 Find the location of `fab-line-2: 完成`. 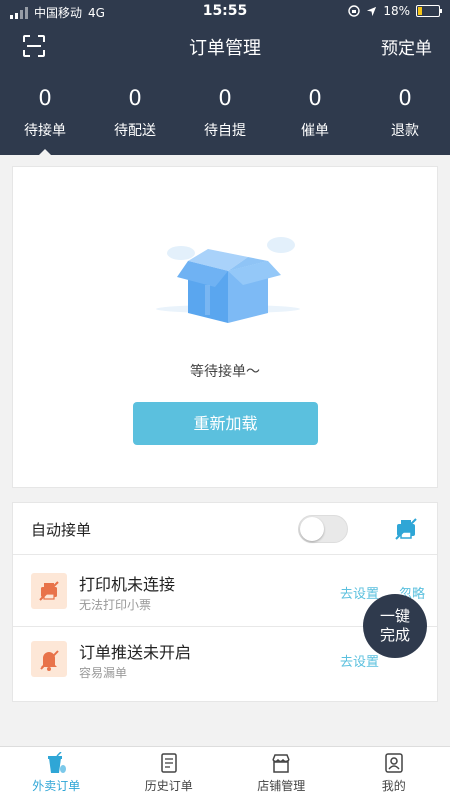

fab-line-2: 完成 is located at coordinates (394, 635).